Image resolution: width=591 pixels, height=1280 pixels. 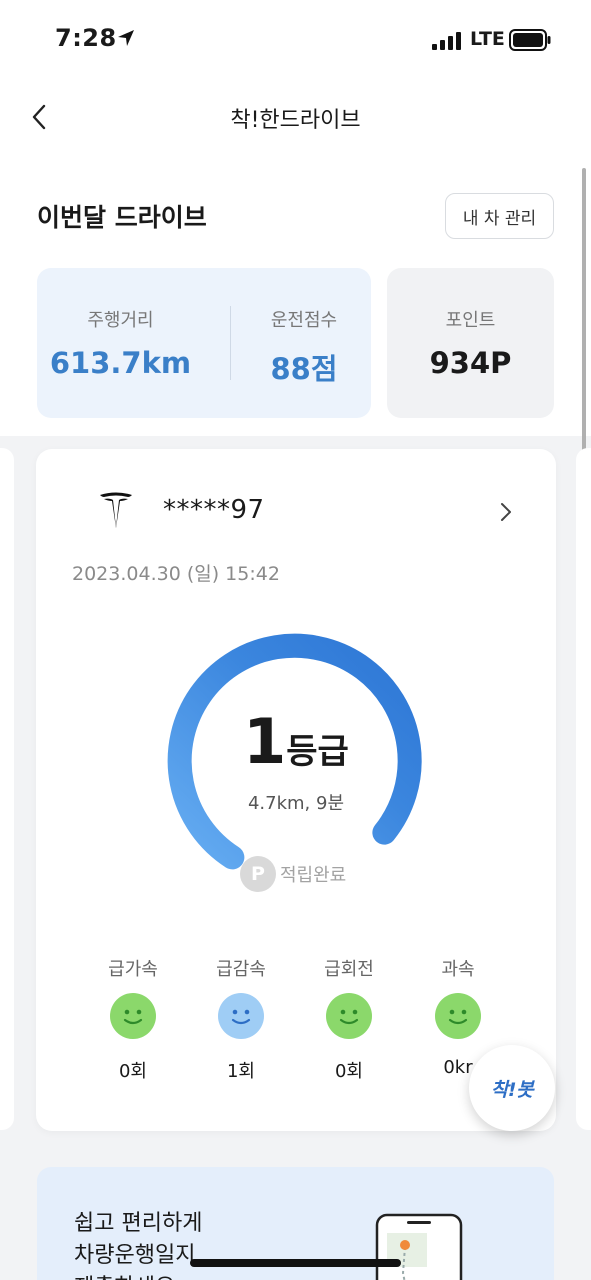 What do you see at coordinates (86, 38) in the screenshot?
I see `status-time: 7:28` at bounding box center [86, 38].